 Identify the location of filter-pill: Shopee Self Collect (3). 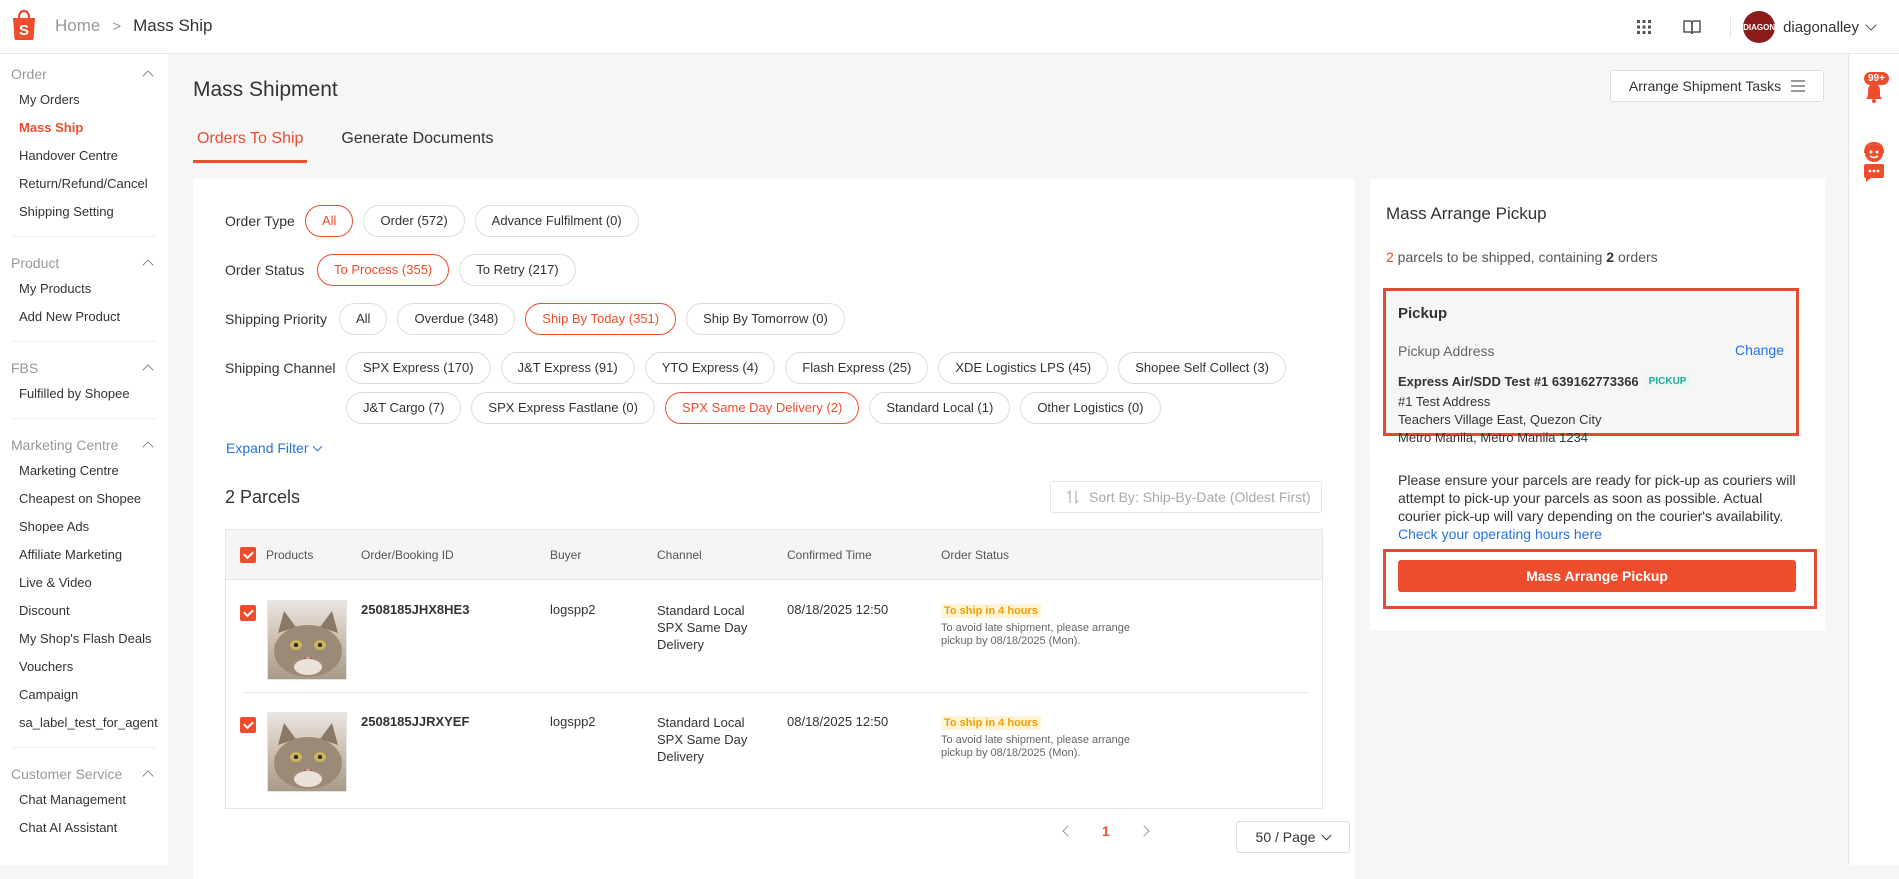
(1202, 368).